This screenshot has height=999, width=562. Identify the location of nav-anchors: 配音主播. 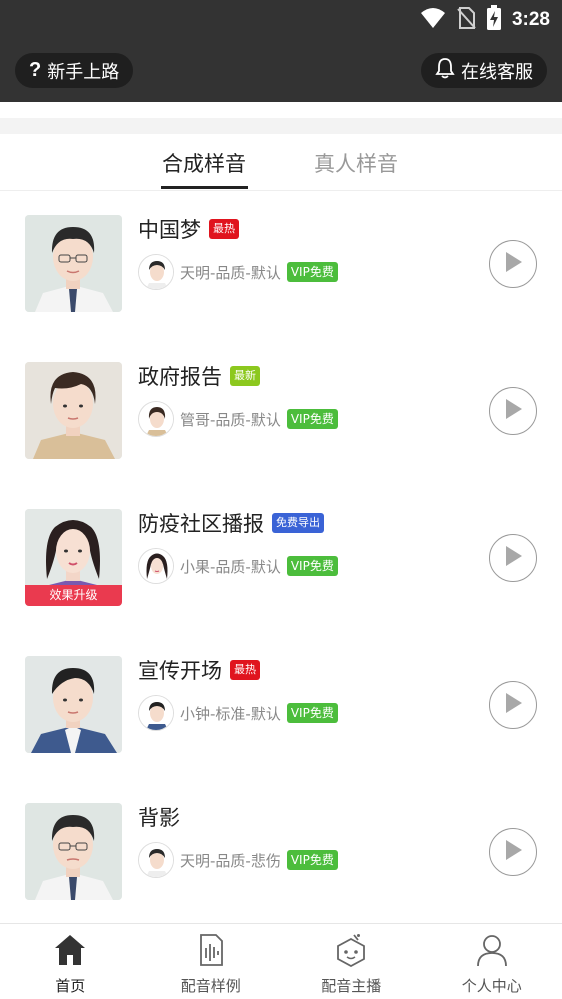
(351, 961).